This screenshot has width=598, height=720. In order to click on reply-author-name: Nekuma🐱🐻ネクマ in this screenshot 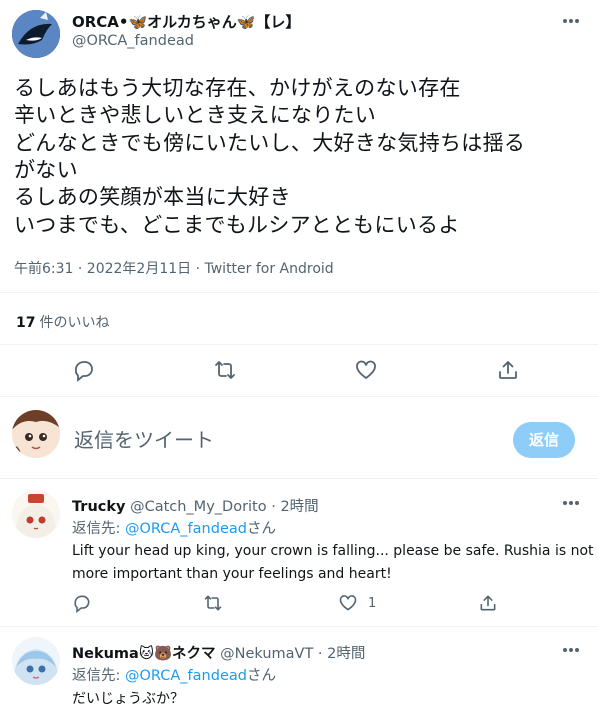, I will do `click(144, 654)`.